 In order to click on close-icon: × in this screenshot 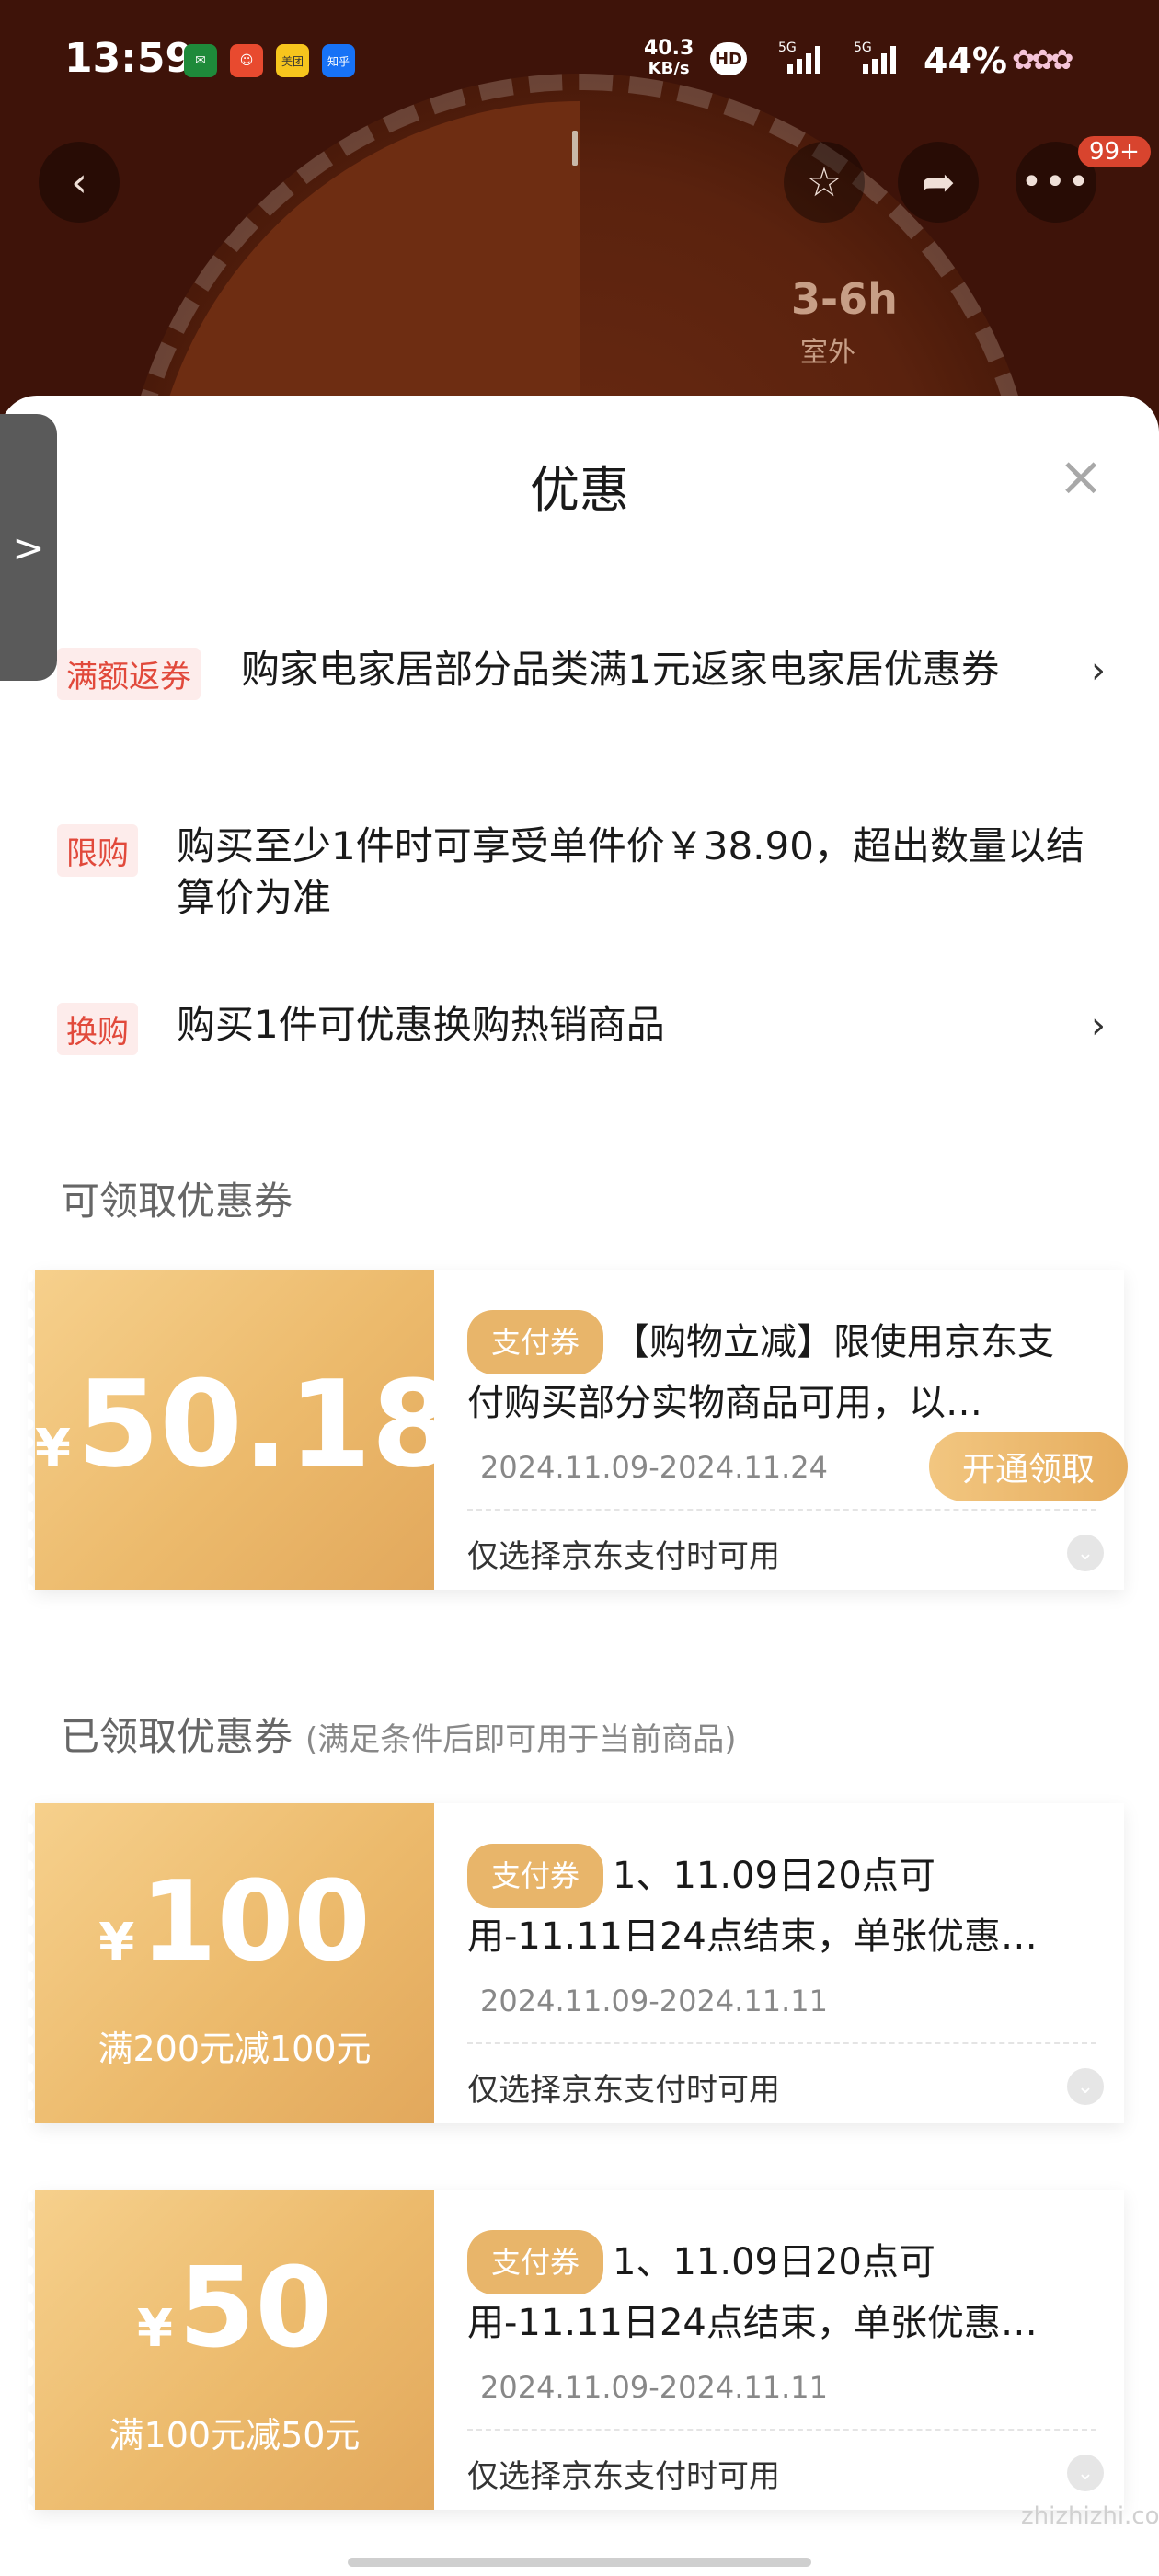, I will do `click(1081, 476)`.